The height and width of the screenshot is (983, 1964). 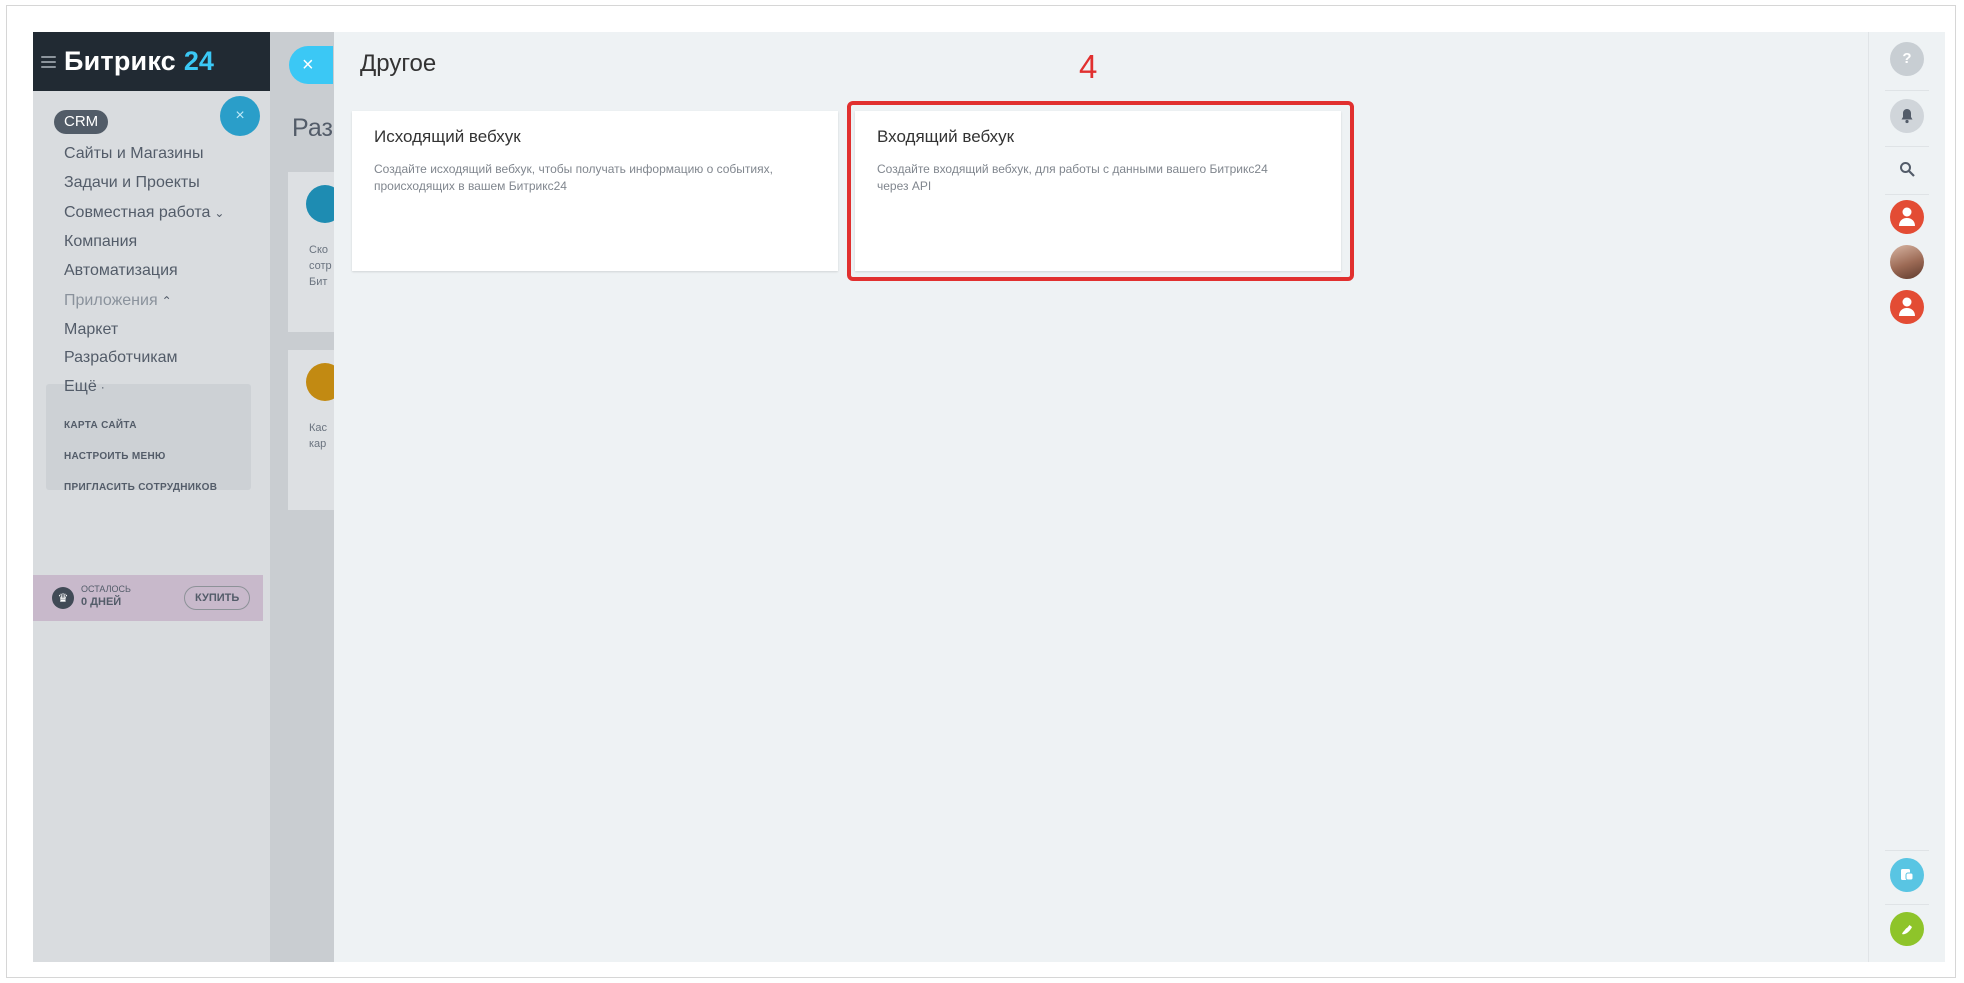 What do you see at coordinates (1906, 497) in the screenshot?
I see `right-bar: ?` at bounding box center [1906, 497].